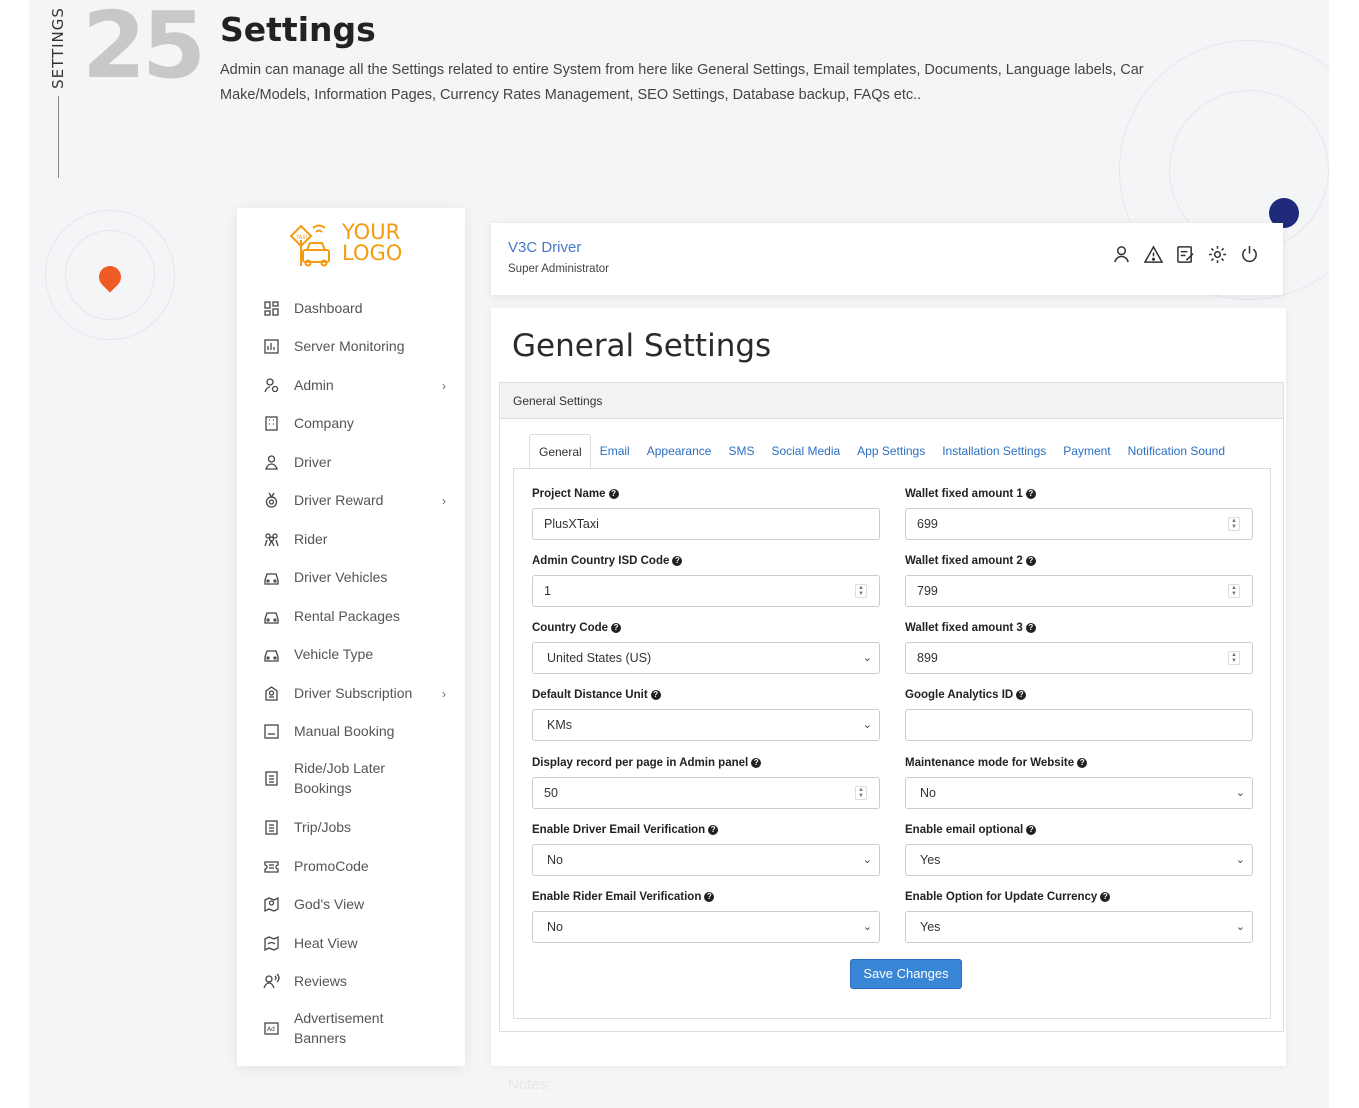  Describe the element at coordinates (927, 591) in the screenshot. I see `field-value: 799` at that location.